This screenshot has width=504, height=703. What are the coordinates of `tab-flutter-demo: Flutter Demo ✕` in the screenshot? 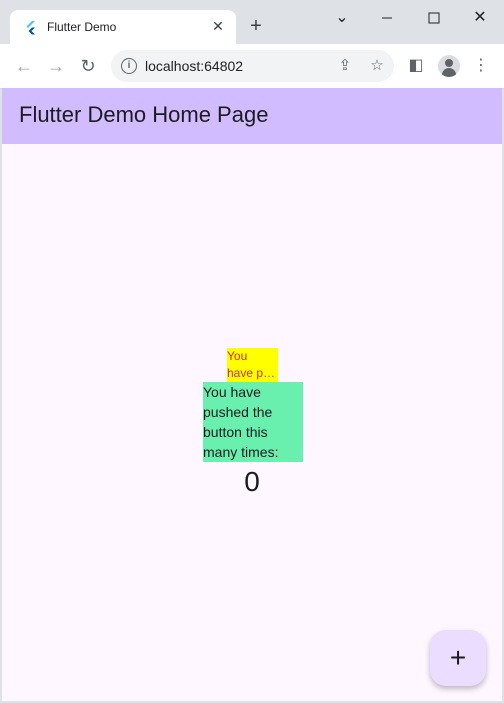 It's located at (123, 27).